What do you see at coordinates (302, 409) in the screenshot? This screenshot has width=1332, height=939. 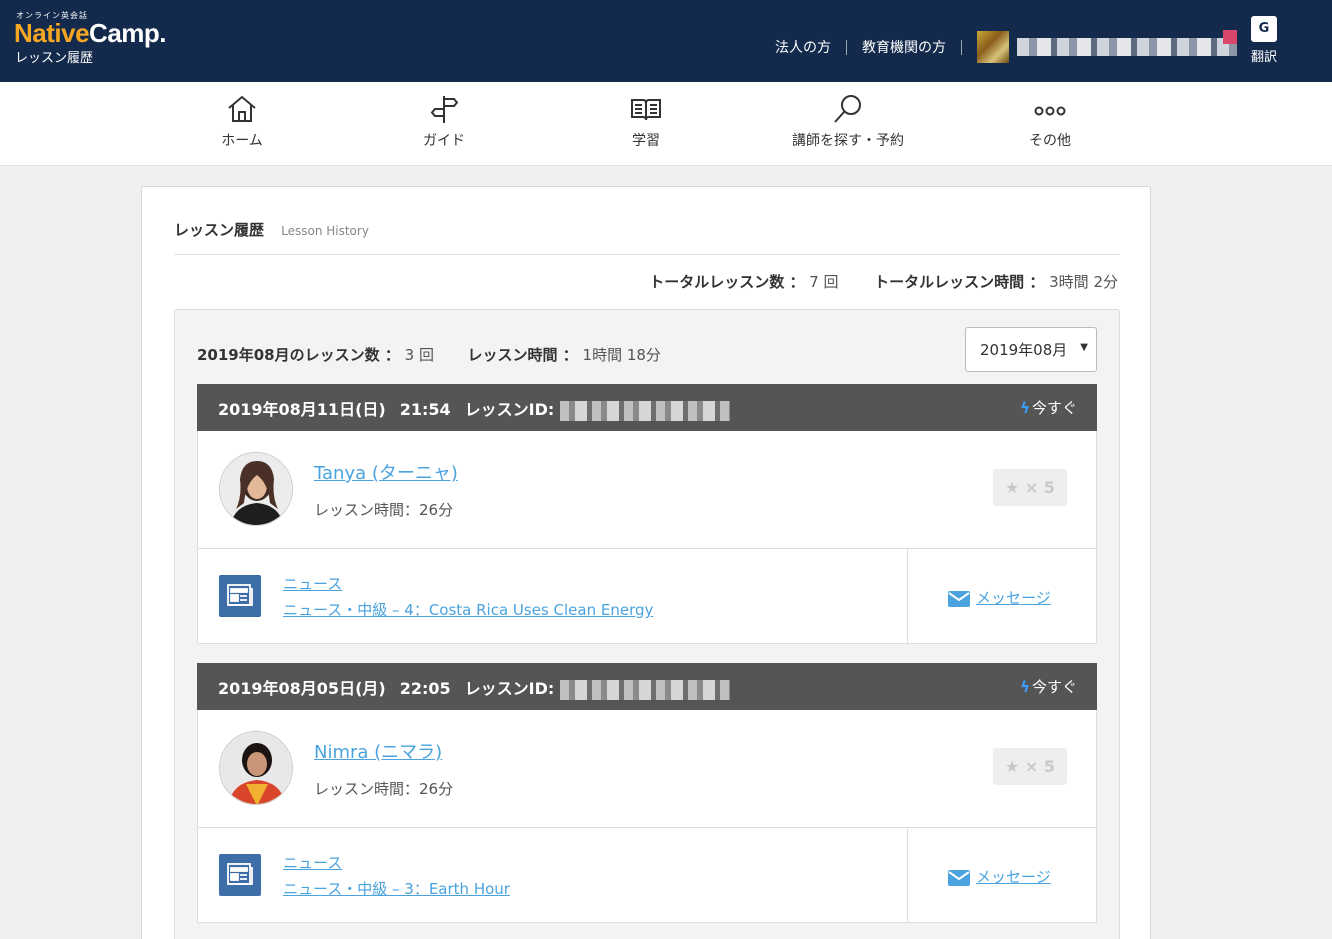 I see `lesson-date: 2019年08月11日(日)` at bounding box center [302, 409].